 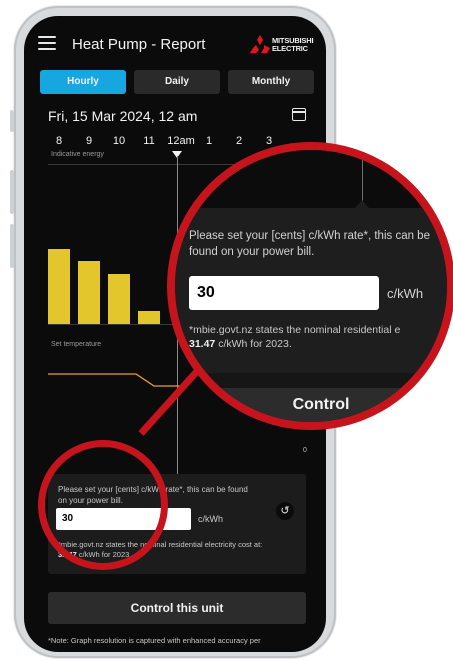 I want to click on page-title: Heat Pump - Report, so click(x=139, y=44).